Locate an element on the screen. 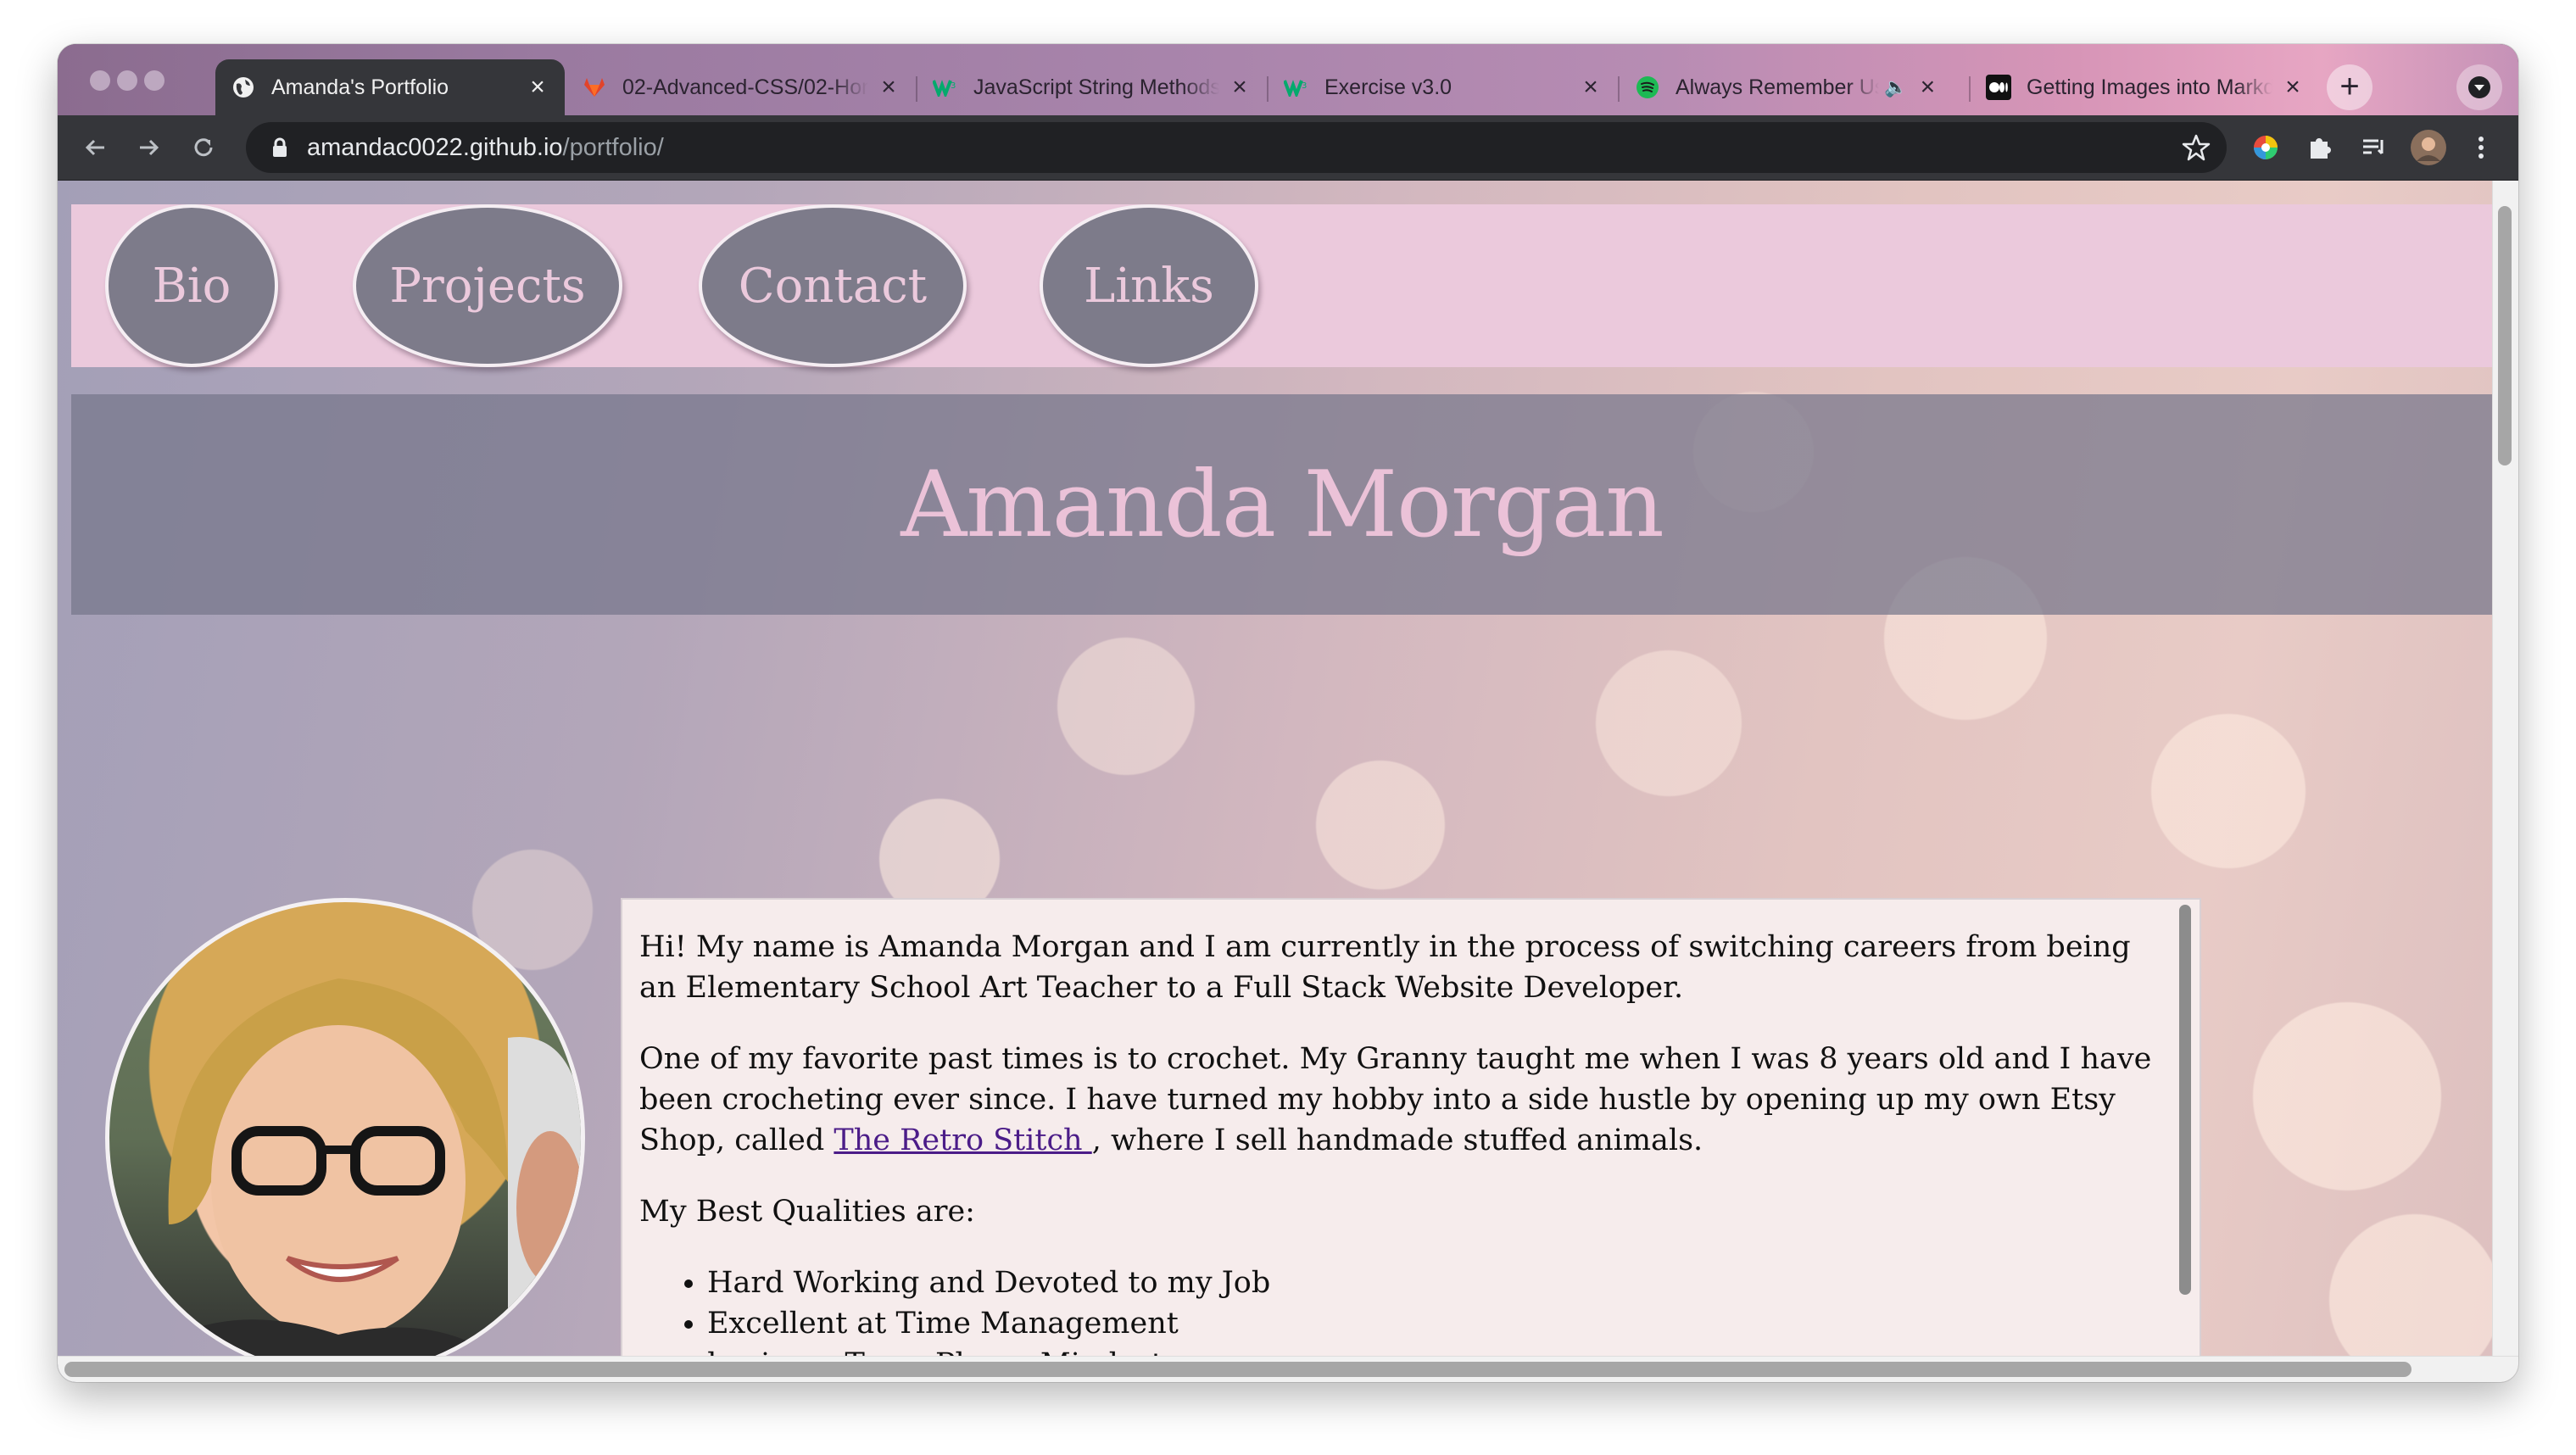 This screenshot has width=2576, height=1455. reading-list-icon is located at coordinates (2374, 148).